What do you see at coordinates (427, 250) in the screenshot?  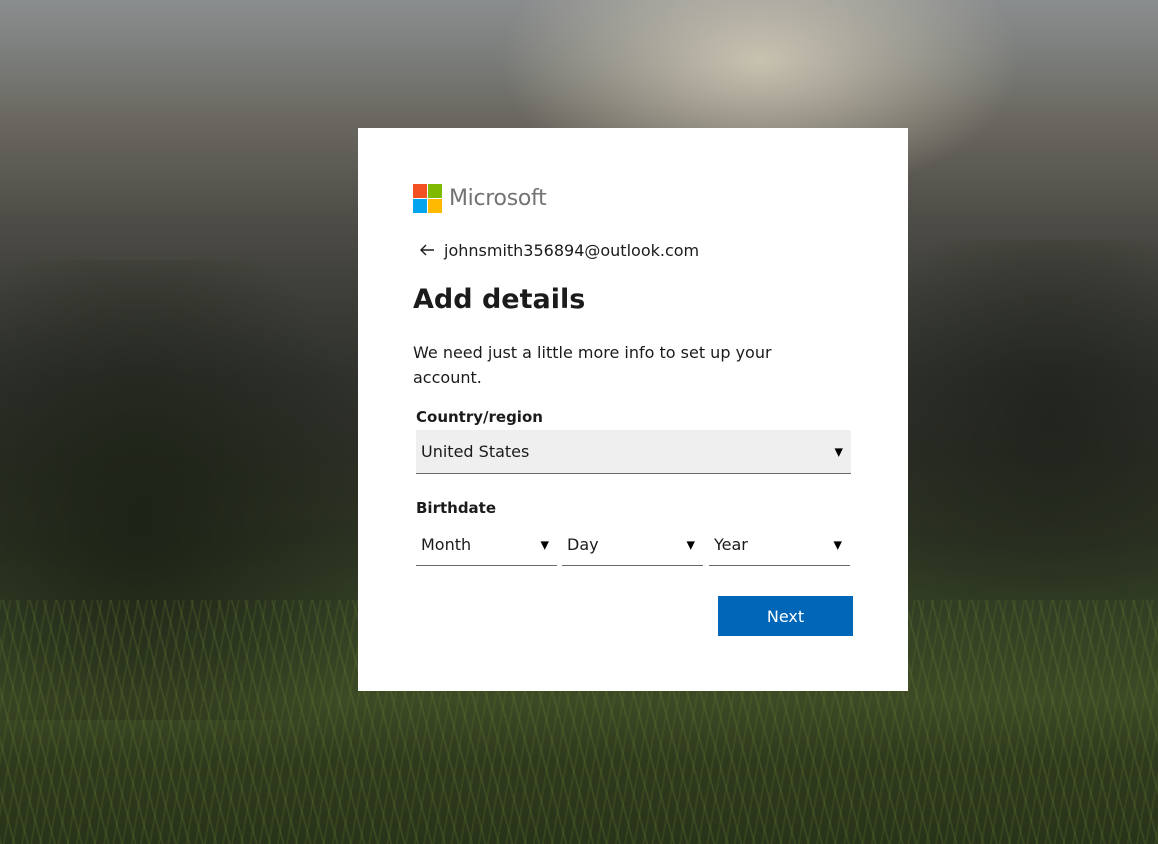 I see `arrow-left-icon` at bounding box center [427, 250].